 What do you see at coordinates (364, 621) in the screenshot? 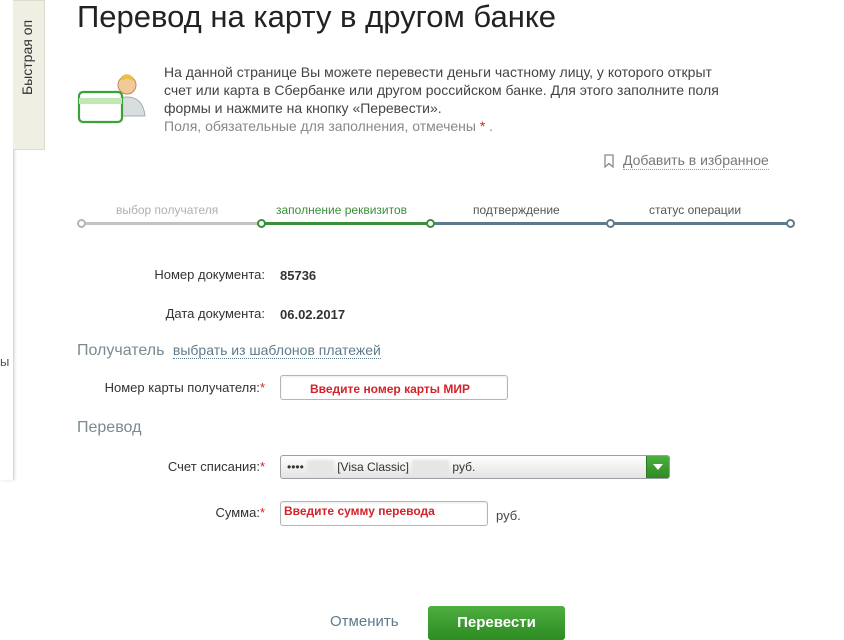
I see `cancel-link: Отменить` at bounding box center [364, 621].